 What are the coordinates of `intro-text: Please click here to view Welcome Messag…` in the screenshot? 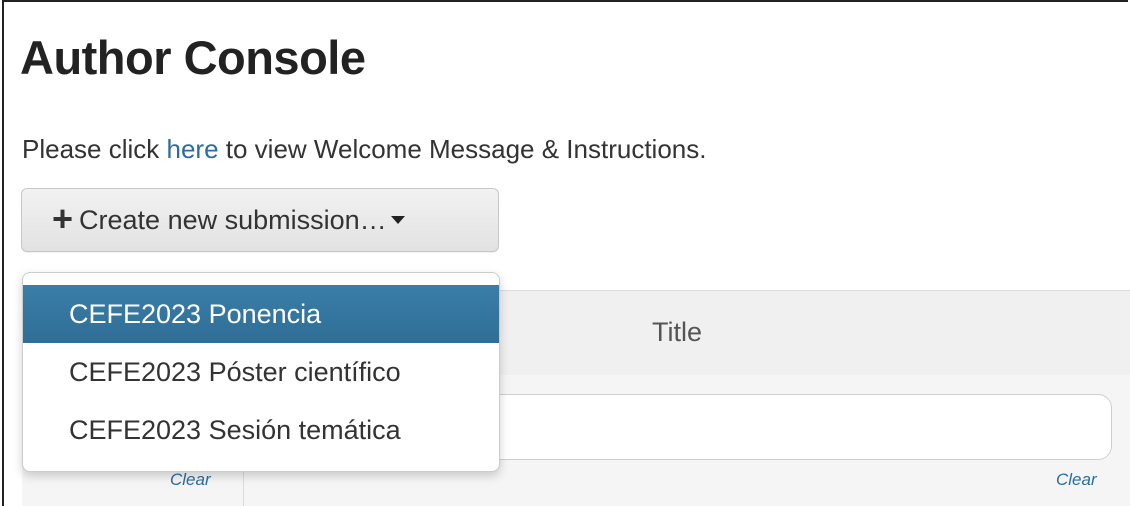 It's located at (364, 149).